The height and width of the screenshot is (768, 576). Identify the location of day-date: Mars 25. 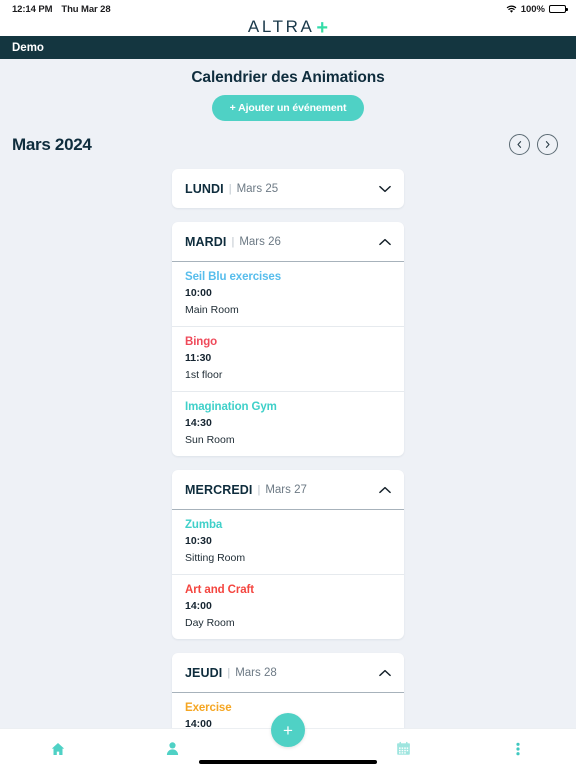
(257, 188).